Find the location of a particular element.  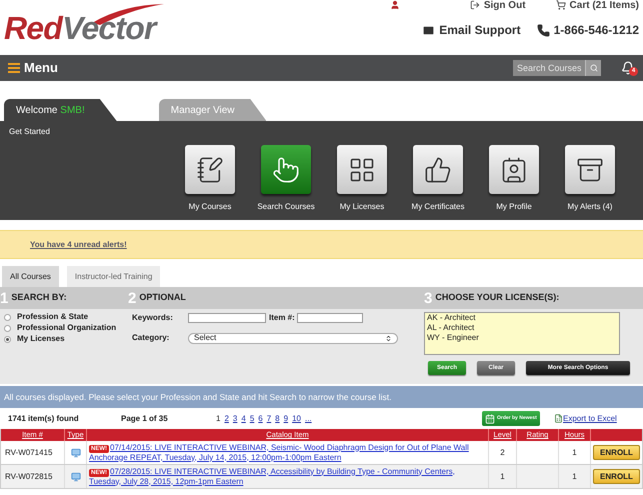

license-option: AK - Architect is located at coordinates (522, 318).